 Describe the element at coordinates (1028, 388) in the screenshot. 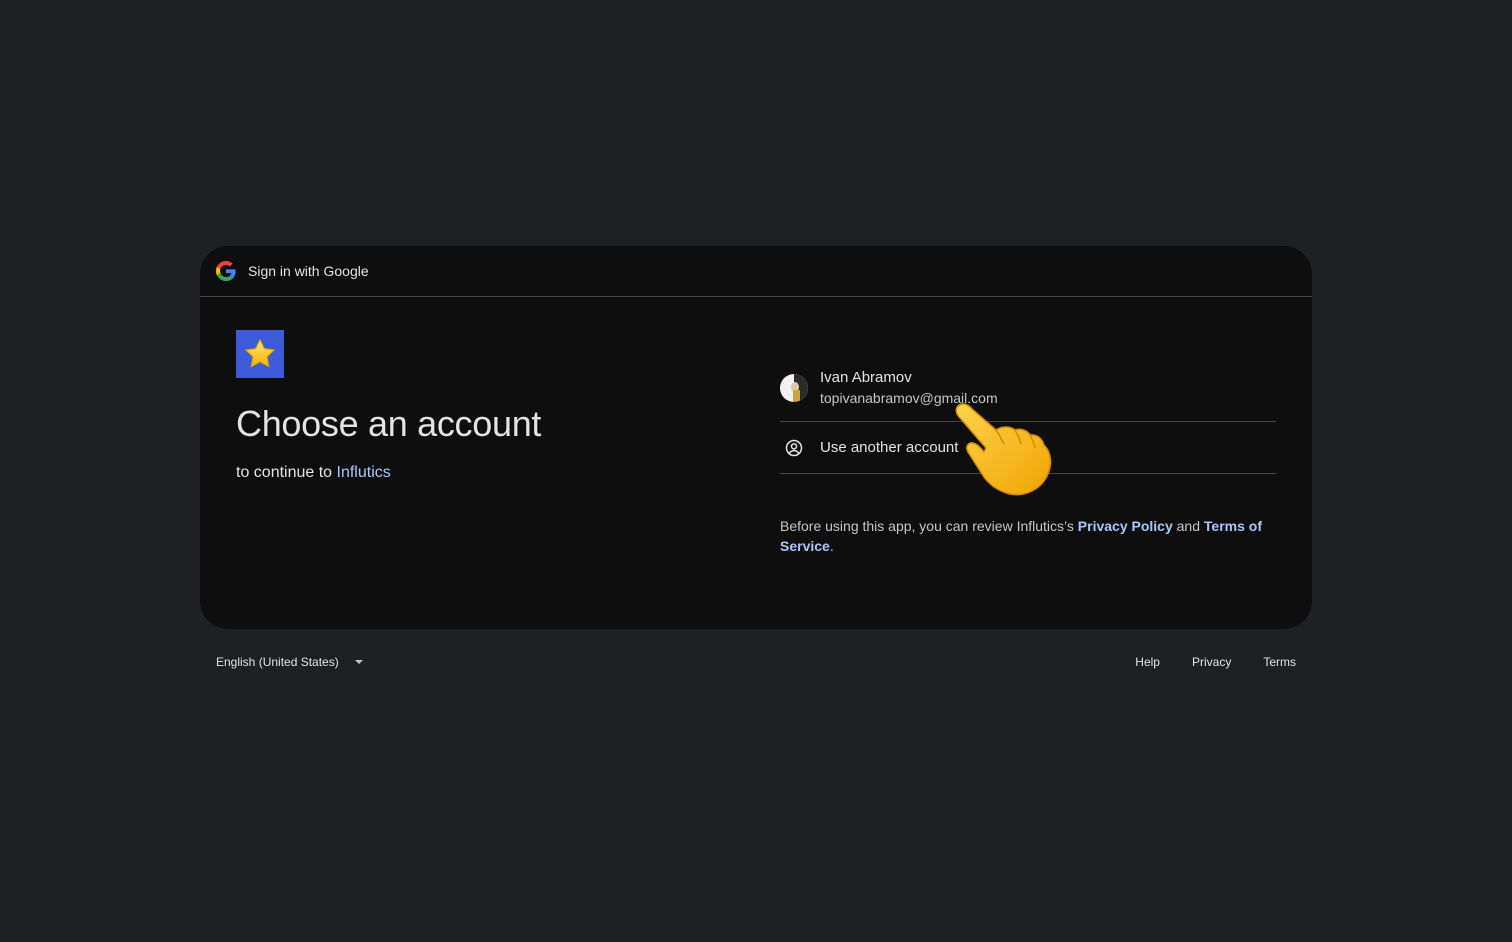

I see `account-item: Ivan Abramov topivanabramov@gmail.com` at that location.